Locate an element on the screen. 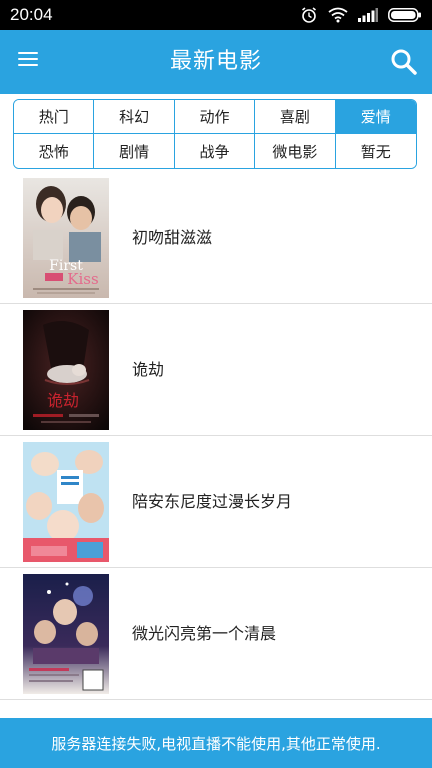 The width and height of the screenshot is (432, 768). category-filter: 热门 科幻 动作 喜剧 爱情 恐怖 剧情 战争 微电影 暂无 is located at coordinates (215, 134).